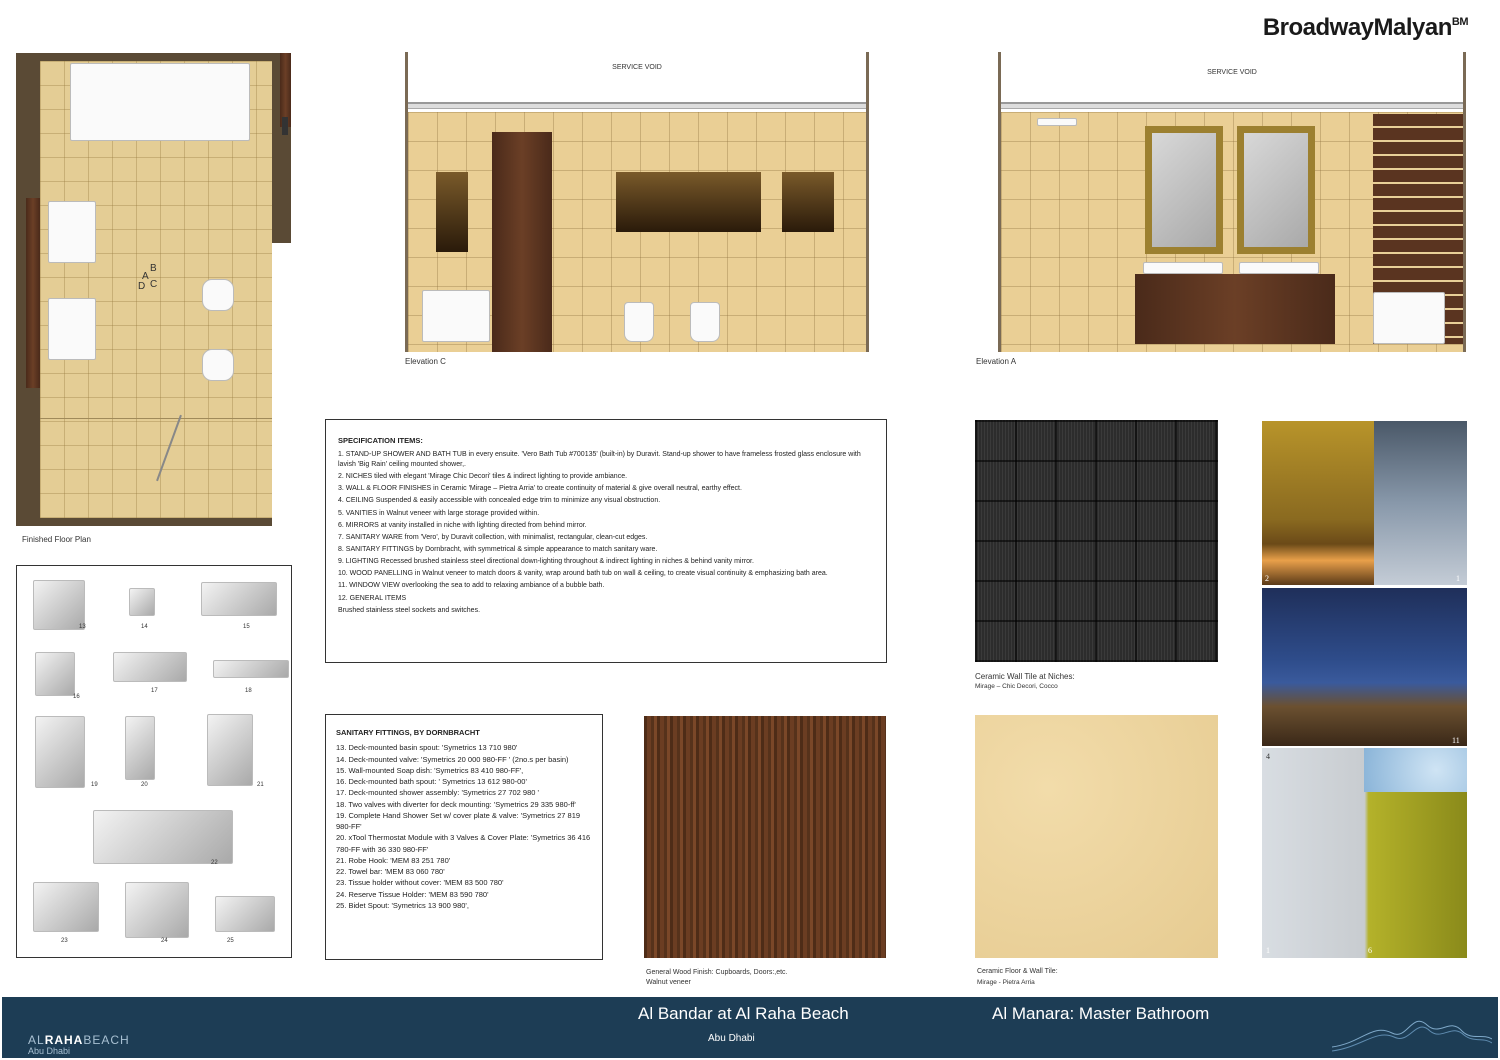 The height and width of the screenshot is (1060, 1500). I want to click on elevation-c-caption: Elevation C, so click(425, 361).